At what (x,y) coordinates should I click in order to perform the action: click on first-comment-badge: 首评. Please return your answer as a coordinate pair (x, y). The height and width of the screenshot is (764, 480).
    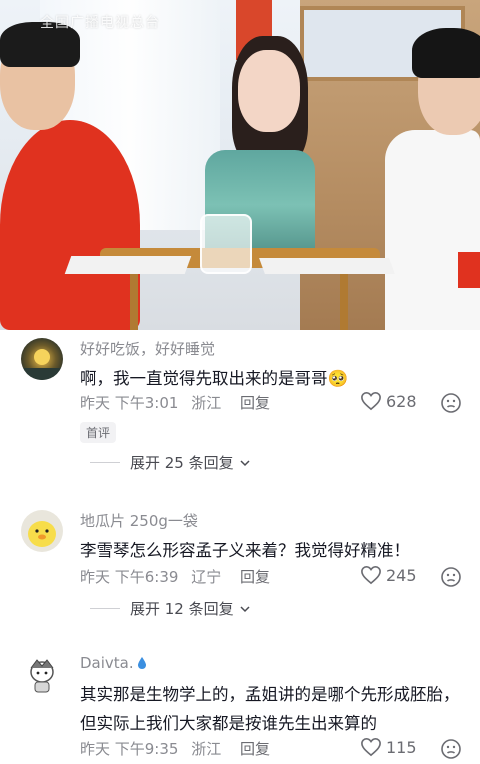
    Looking at the image, I should click on (98, 432).